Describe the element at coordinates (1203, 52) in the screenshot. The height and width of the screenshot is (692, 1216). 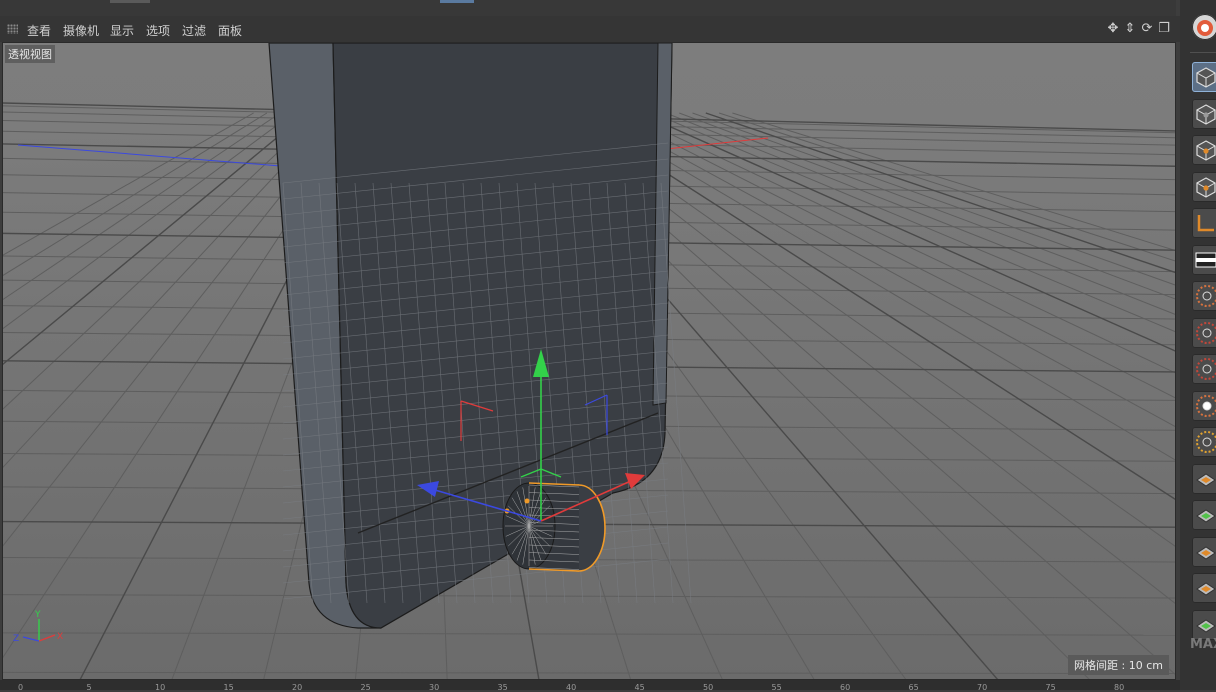
I see `toolbar-separator` at that location.